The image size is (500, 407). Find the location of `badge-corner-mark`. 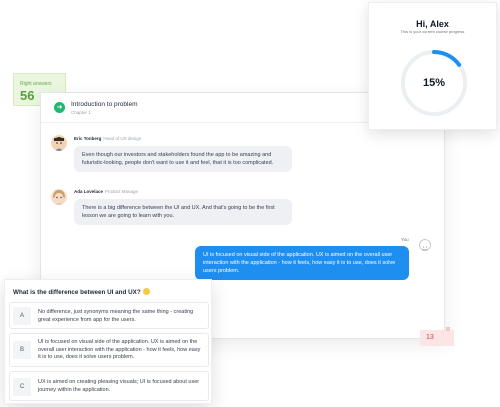

badge-corner-mark is located at coordinates (448, 329).